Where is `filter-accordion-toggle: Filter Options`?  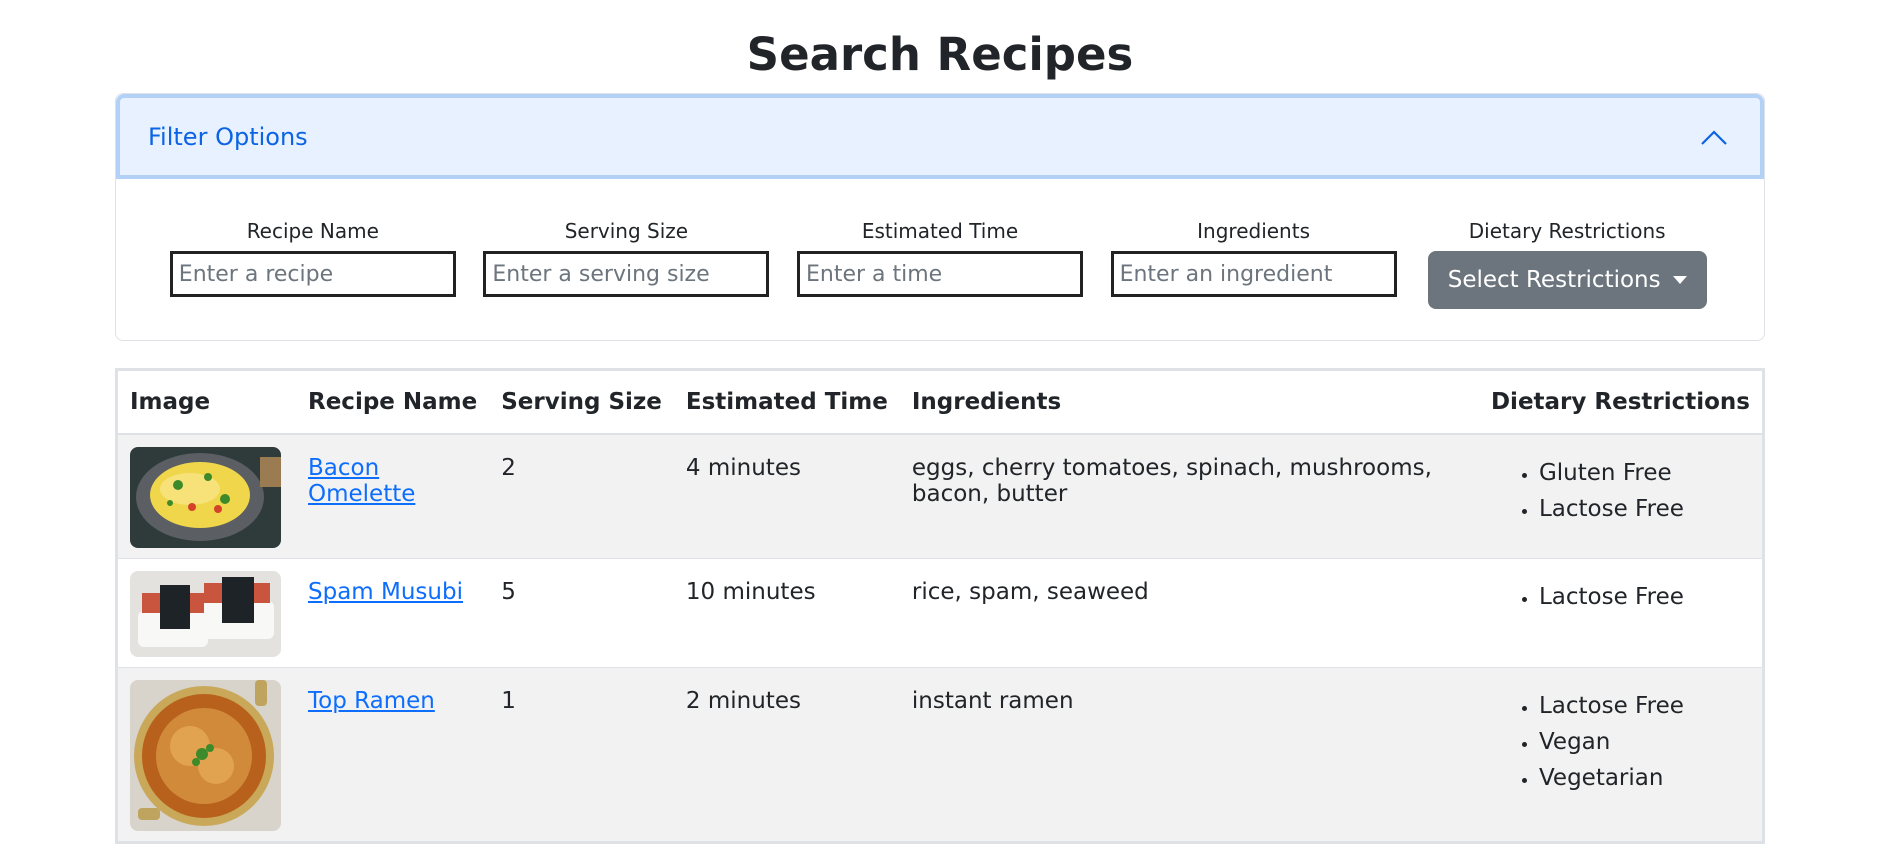
filter-accordion-toggle: Filter Options is located at coordinates (940, 136).